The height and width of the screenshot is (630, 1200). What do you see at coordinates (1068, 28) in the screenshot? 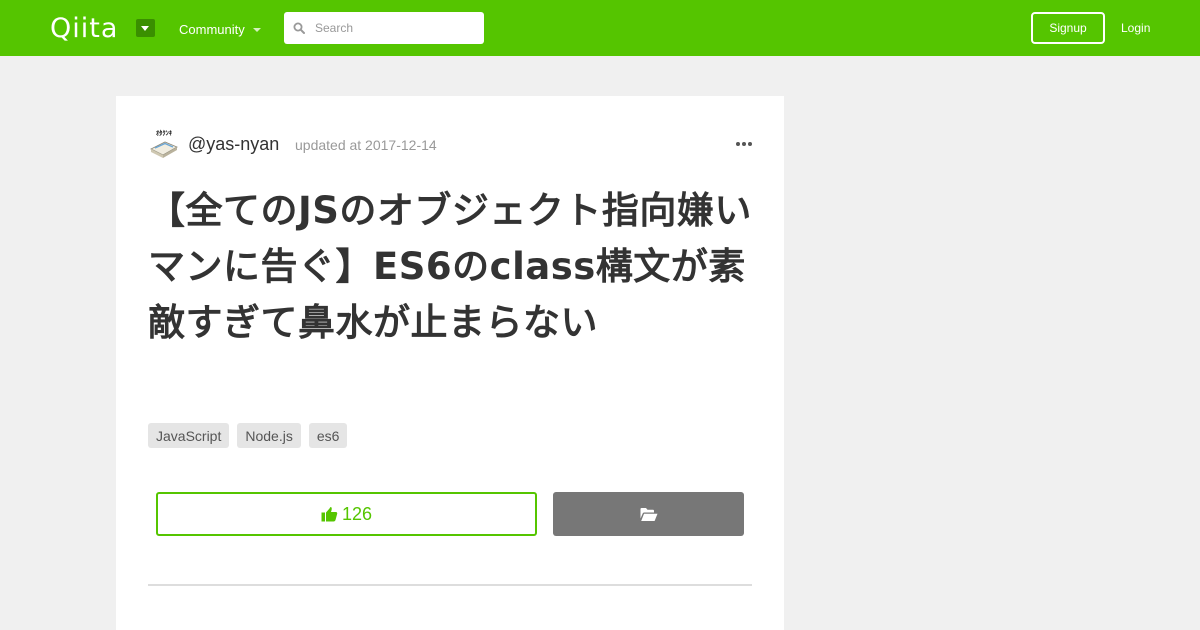
I see `signup-button: Signup` at bounding box center [1068, 28].